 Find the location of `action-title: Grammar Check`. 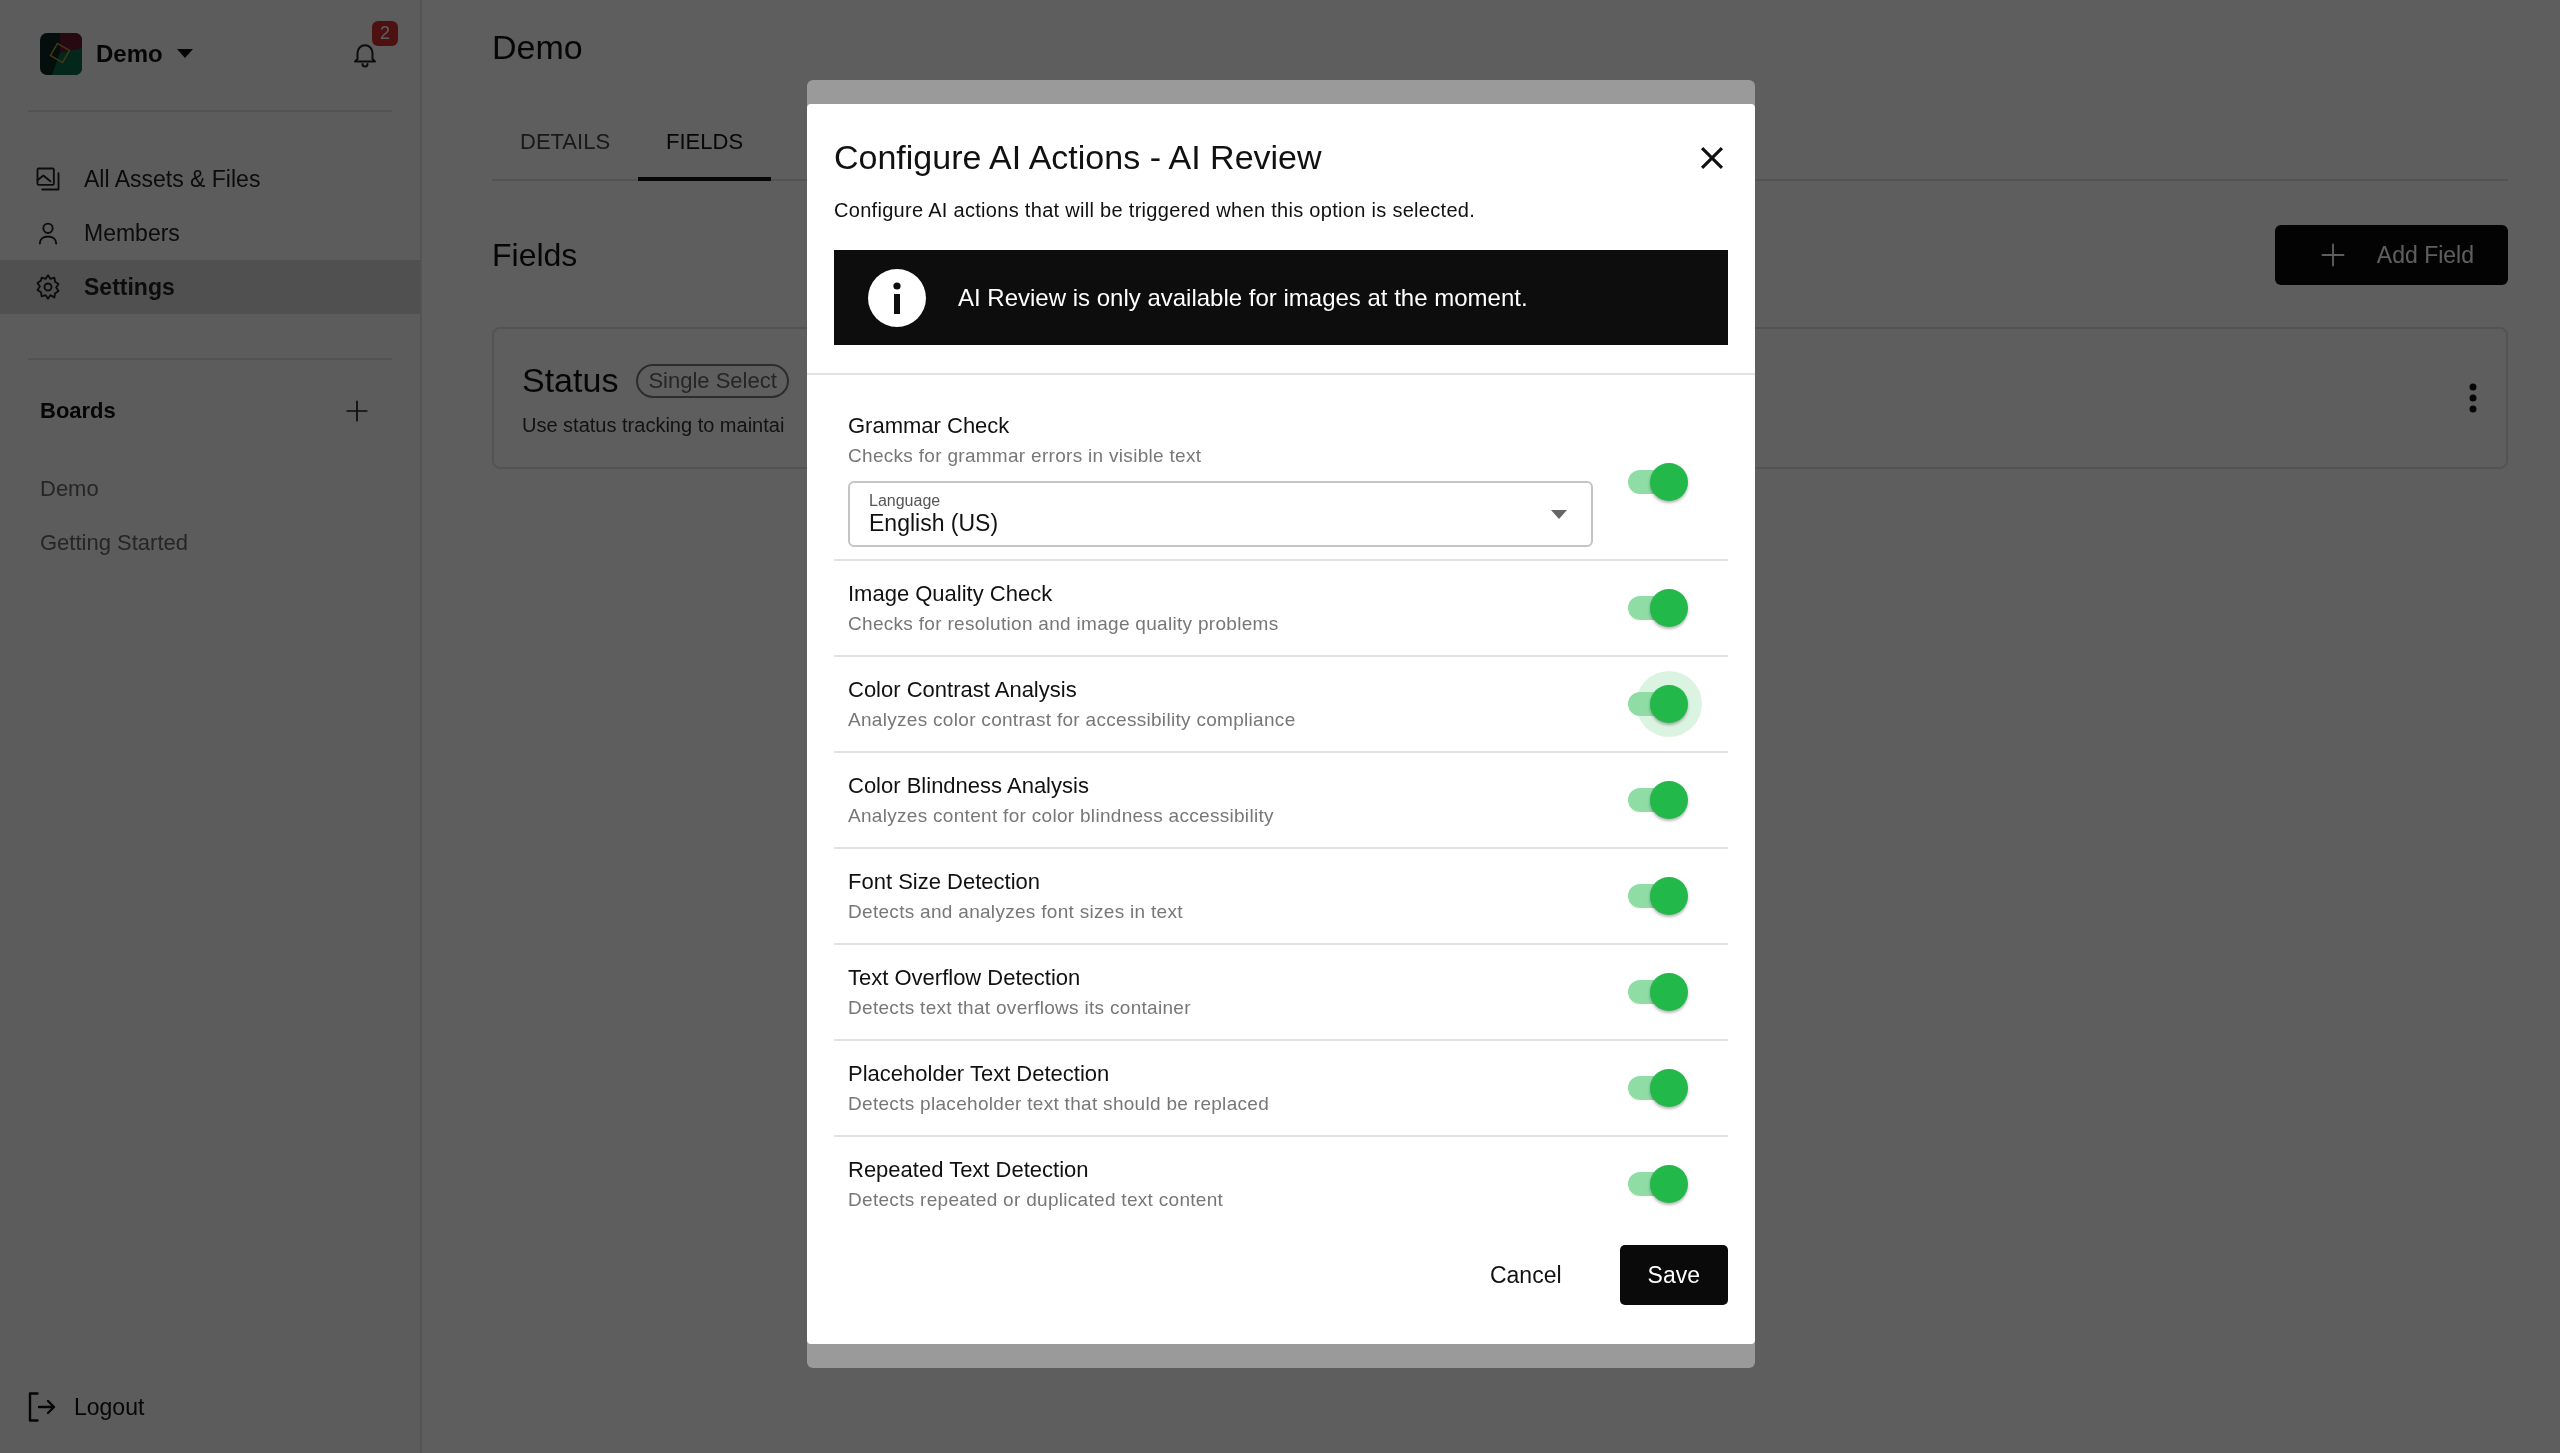

action-title: Grammar Check is located at coordinates (929, 426).